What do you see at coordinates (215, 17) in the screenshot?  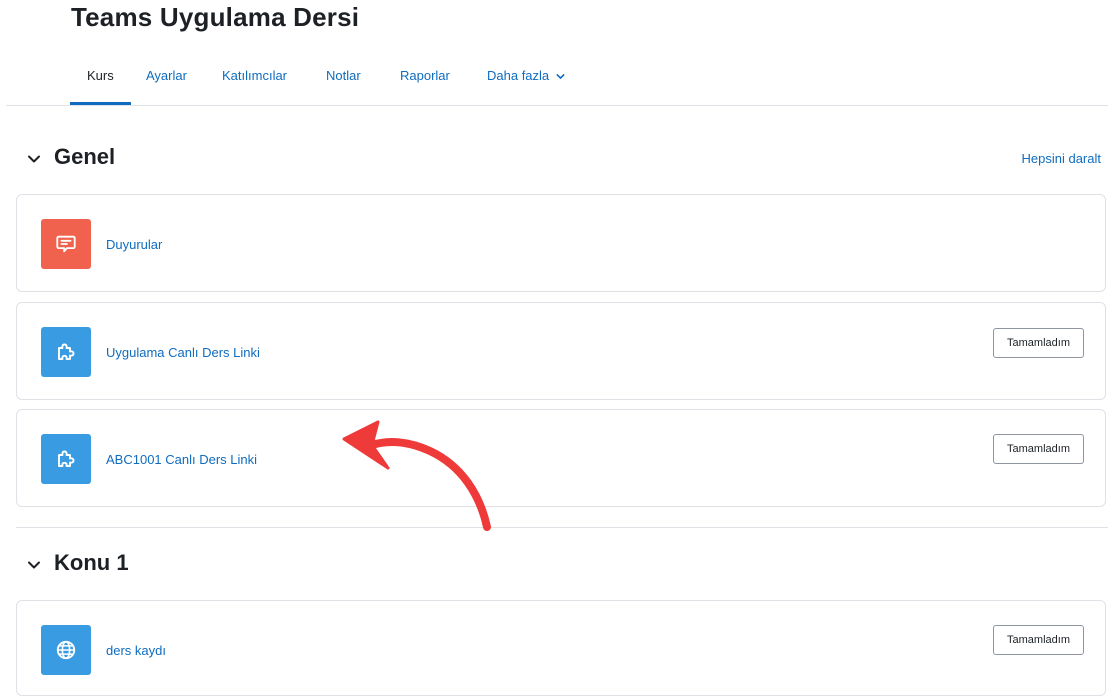 I see `course-title: Teams Uygulama Dersi` at bounding box center [215, 17].